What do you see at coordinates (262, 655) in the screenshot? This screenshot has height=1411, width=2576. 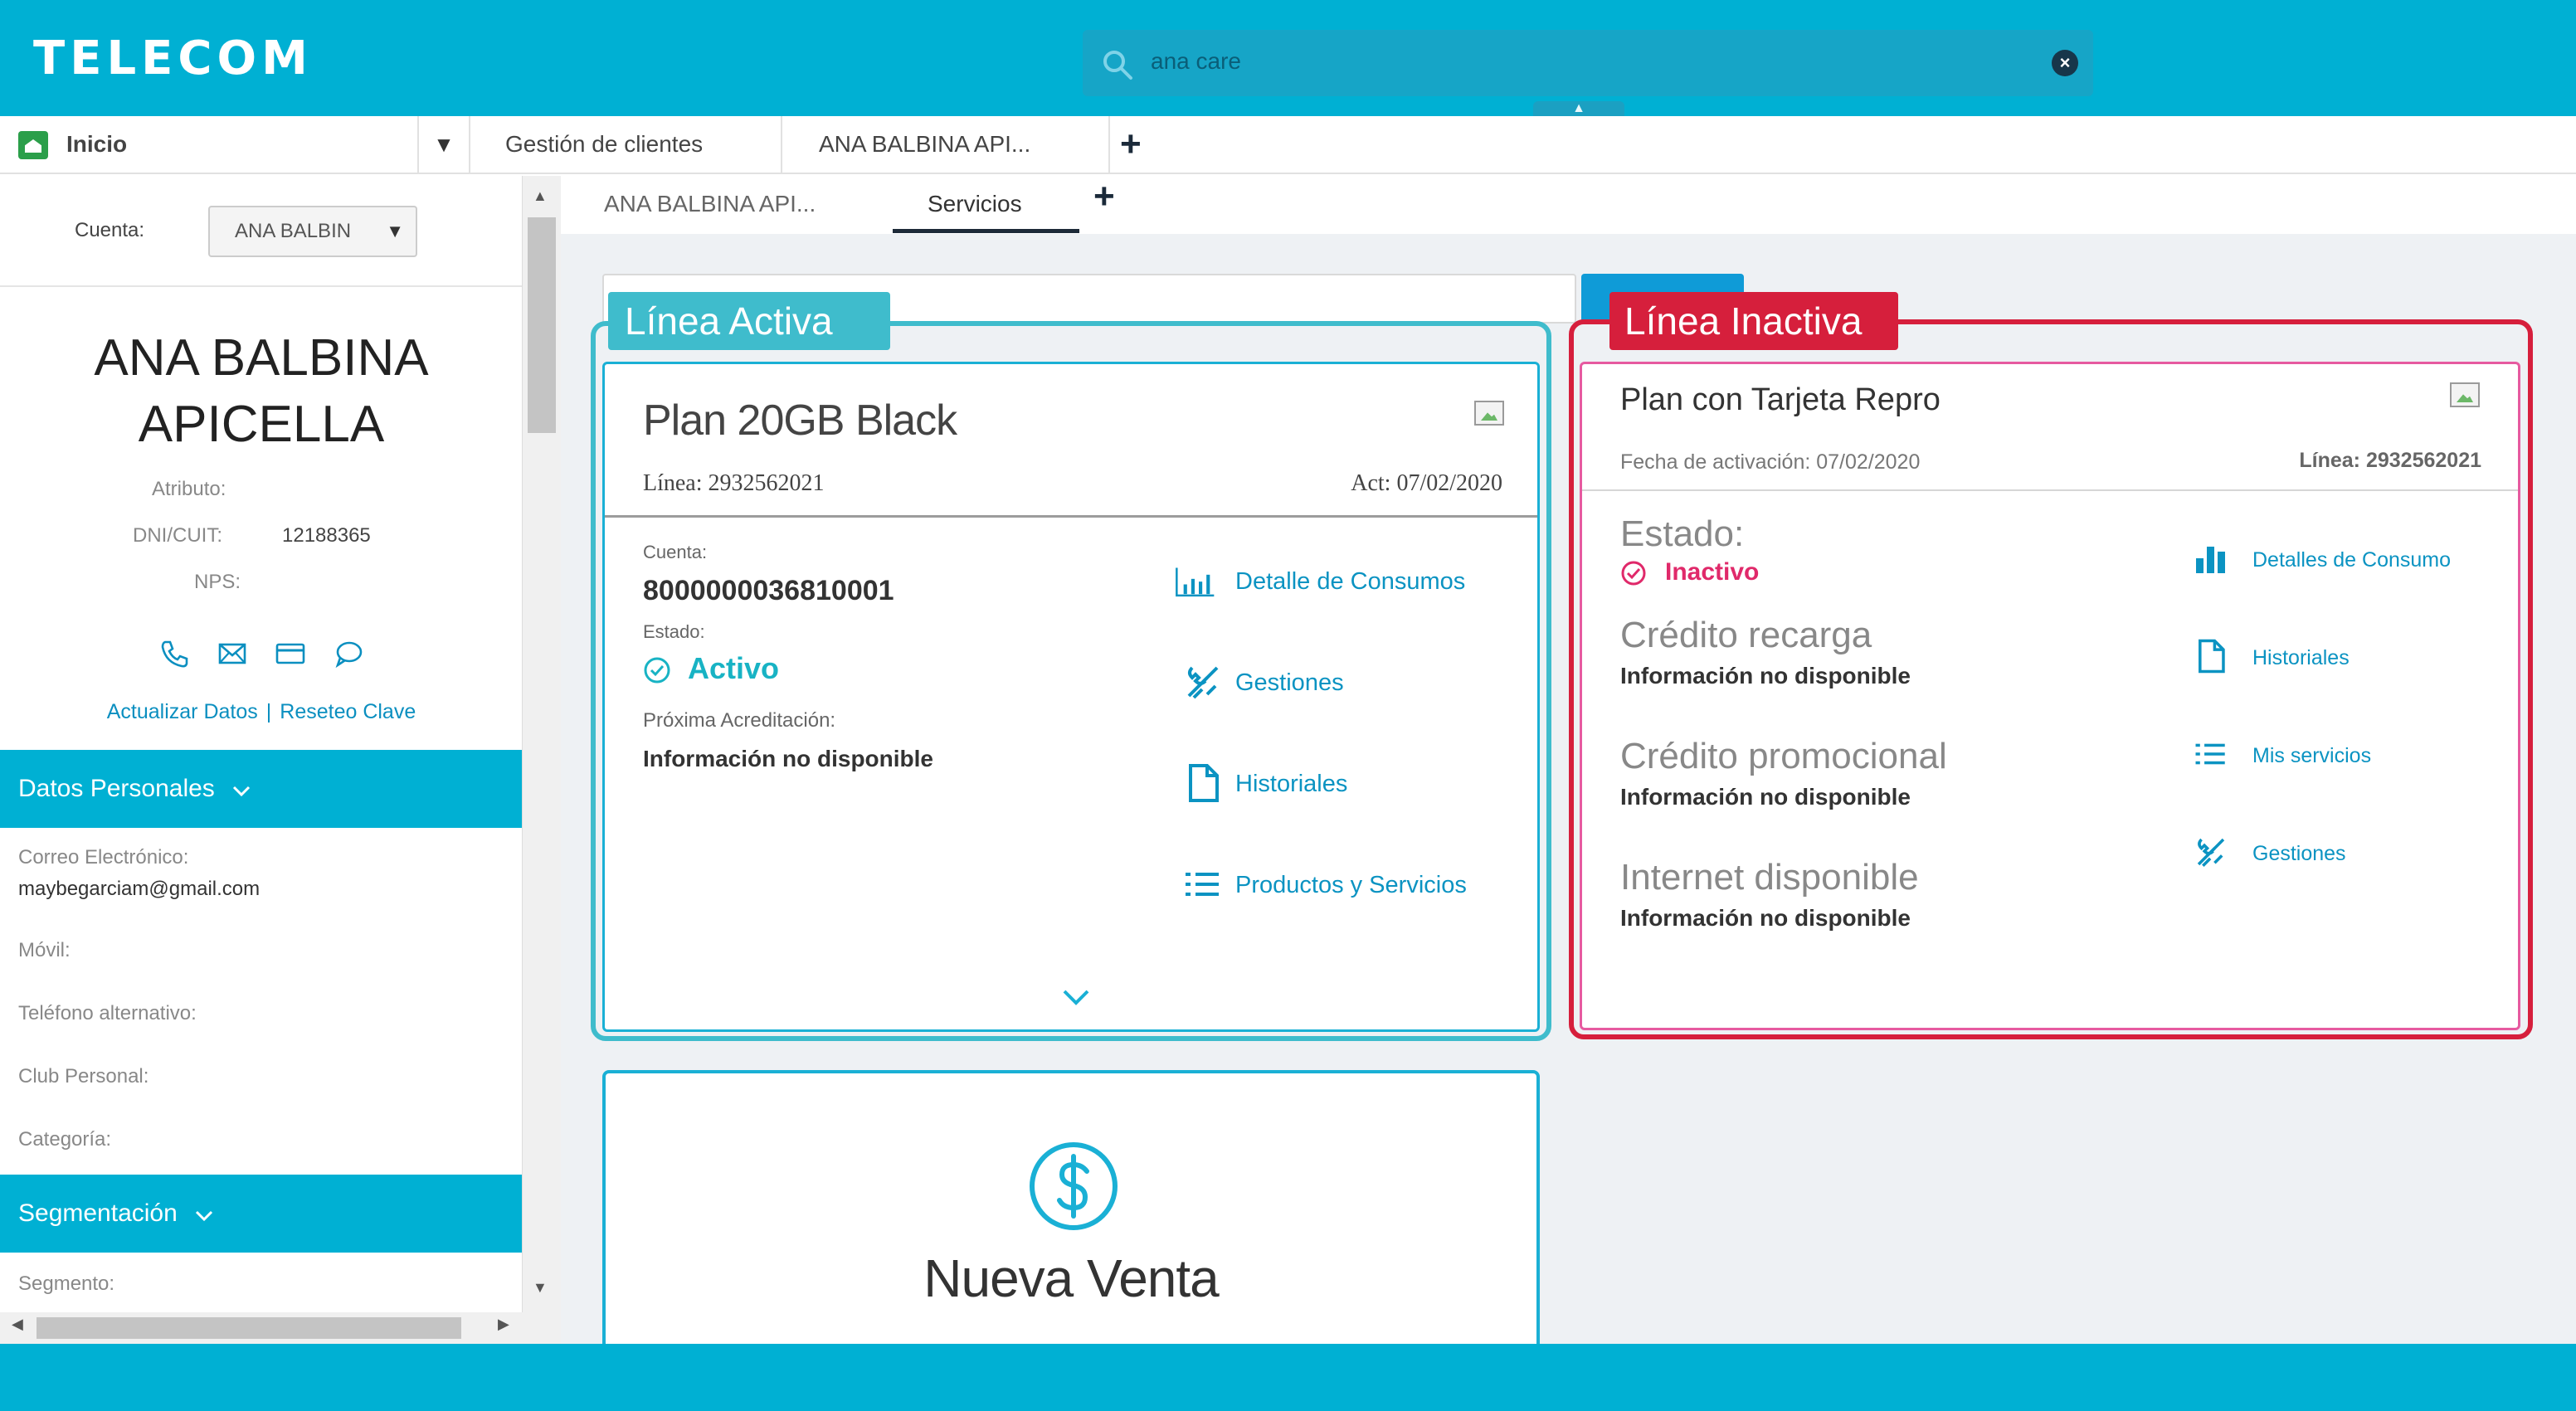 I see `contact-actions` at bounding box center [262, 655].